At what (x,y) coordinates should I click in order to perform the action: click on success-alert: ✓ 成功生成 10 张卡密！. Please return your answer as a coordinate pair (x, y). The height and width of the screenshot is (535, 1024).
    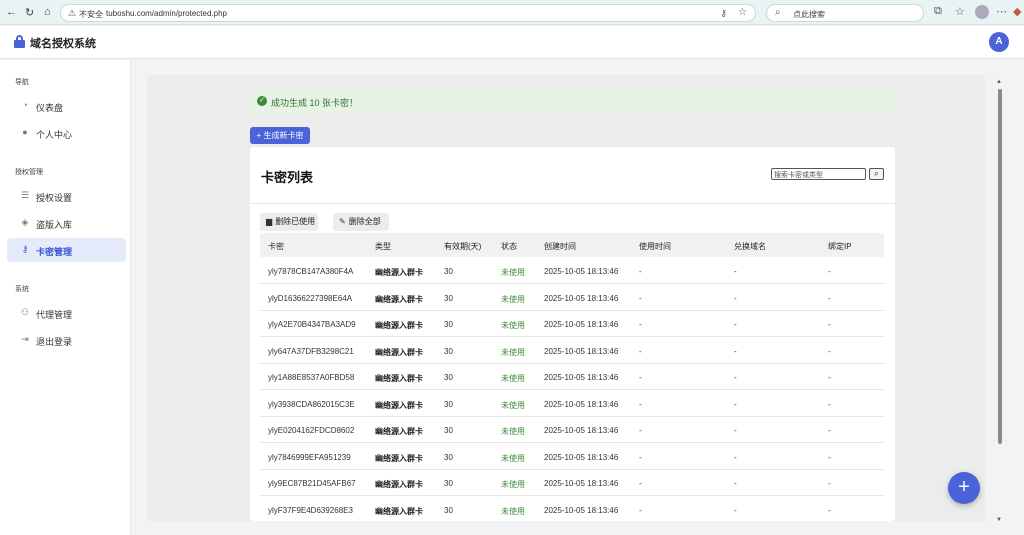
    Looking at the image, I should click on (572, 101).